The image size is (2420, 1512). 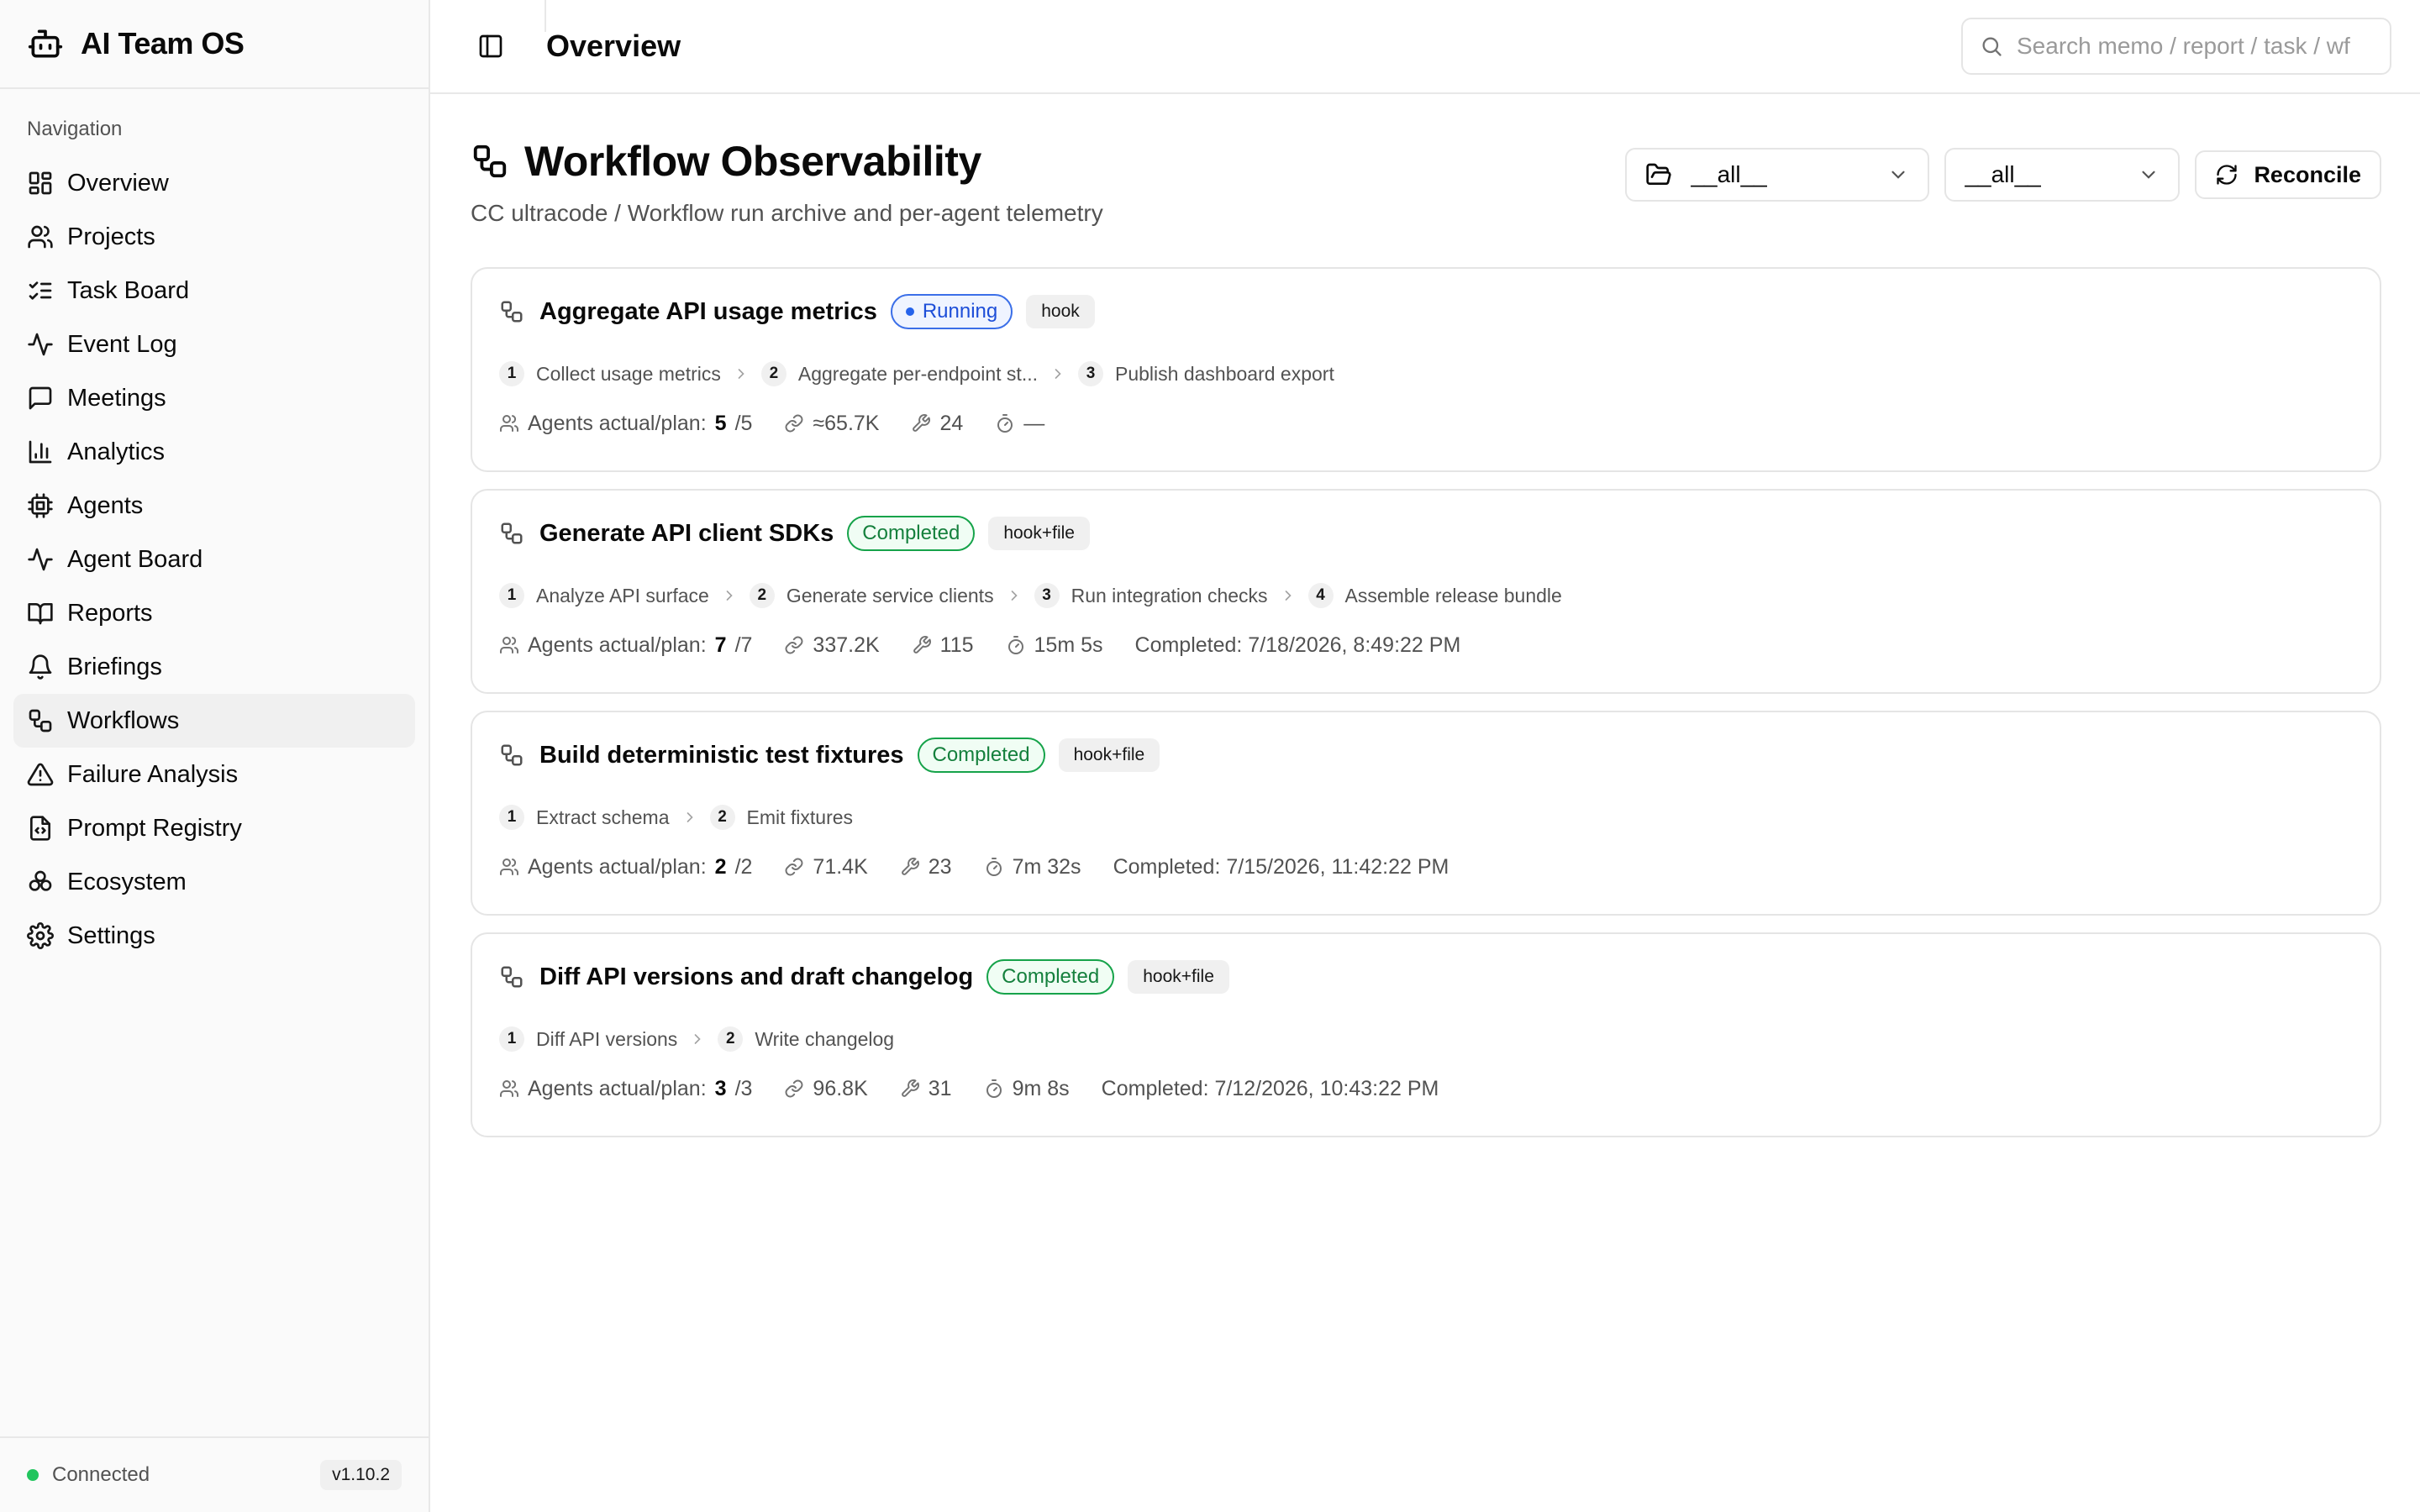 I want to click on boxes-icon, so click(x=40, y=880).